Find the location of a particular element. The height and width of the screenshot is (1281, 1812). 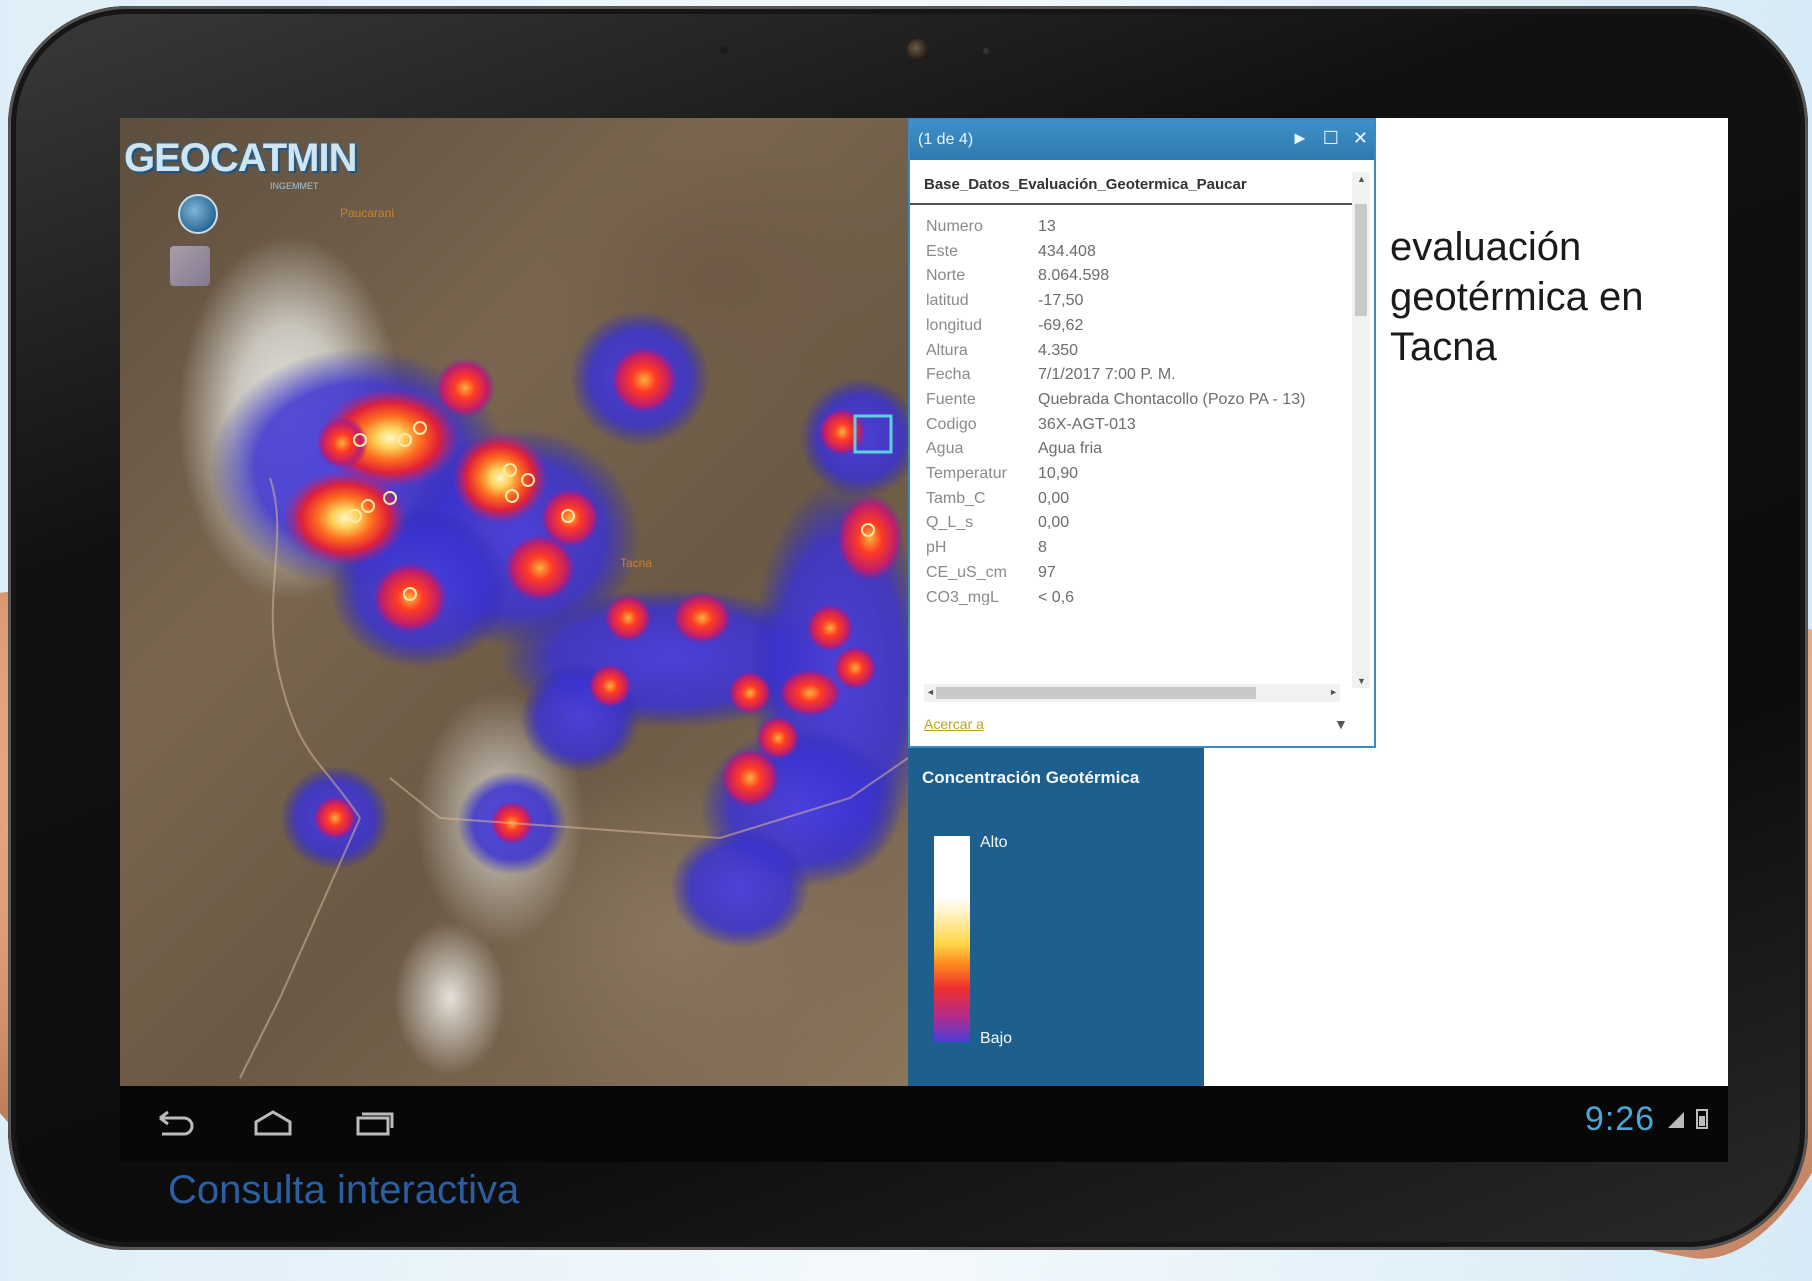

caption-panel is located at coordinates (1552, 433).